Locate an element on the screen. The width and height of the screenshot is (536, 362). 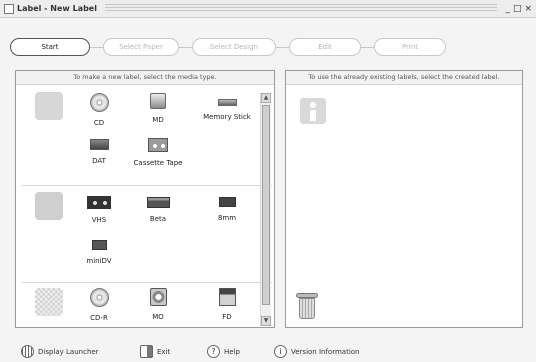
scroll-down-arrow-icon: ▼ is located at coordinates (266, 321).